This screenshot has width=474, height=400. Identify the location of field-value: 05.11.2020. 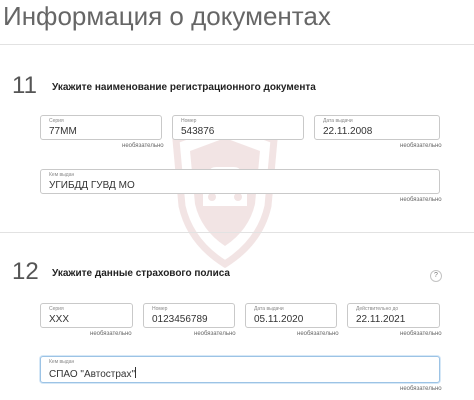
(279, 319).